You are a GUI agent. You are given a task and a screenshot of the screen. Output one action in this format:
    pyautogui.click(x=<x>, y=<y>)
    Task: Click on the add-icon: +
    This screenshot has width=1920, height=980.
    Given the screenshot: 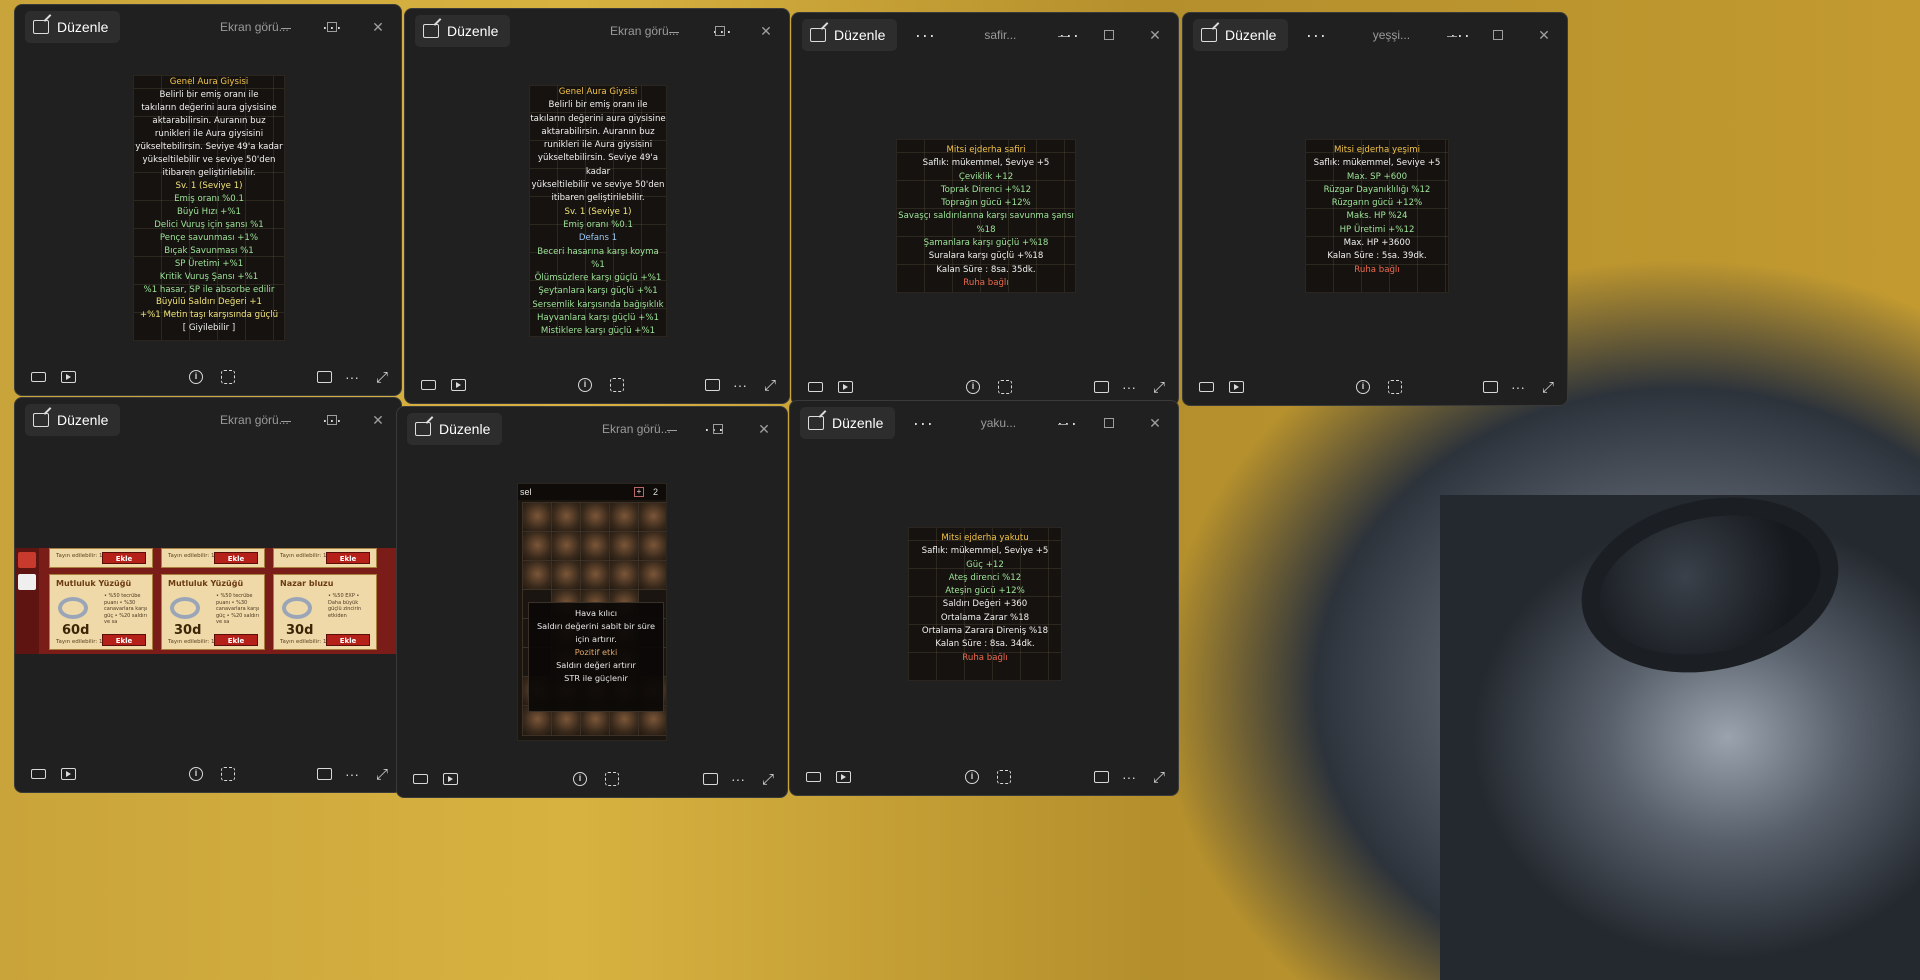 What is the action you would take?
    pyautogui.click(x=639, y=492)
    